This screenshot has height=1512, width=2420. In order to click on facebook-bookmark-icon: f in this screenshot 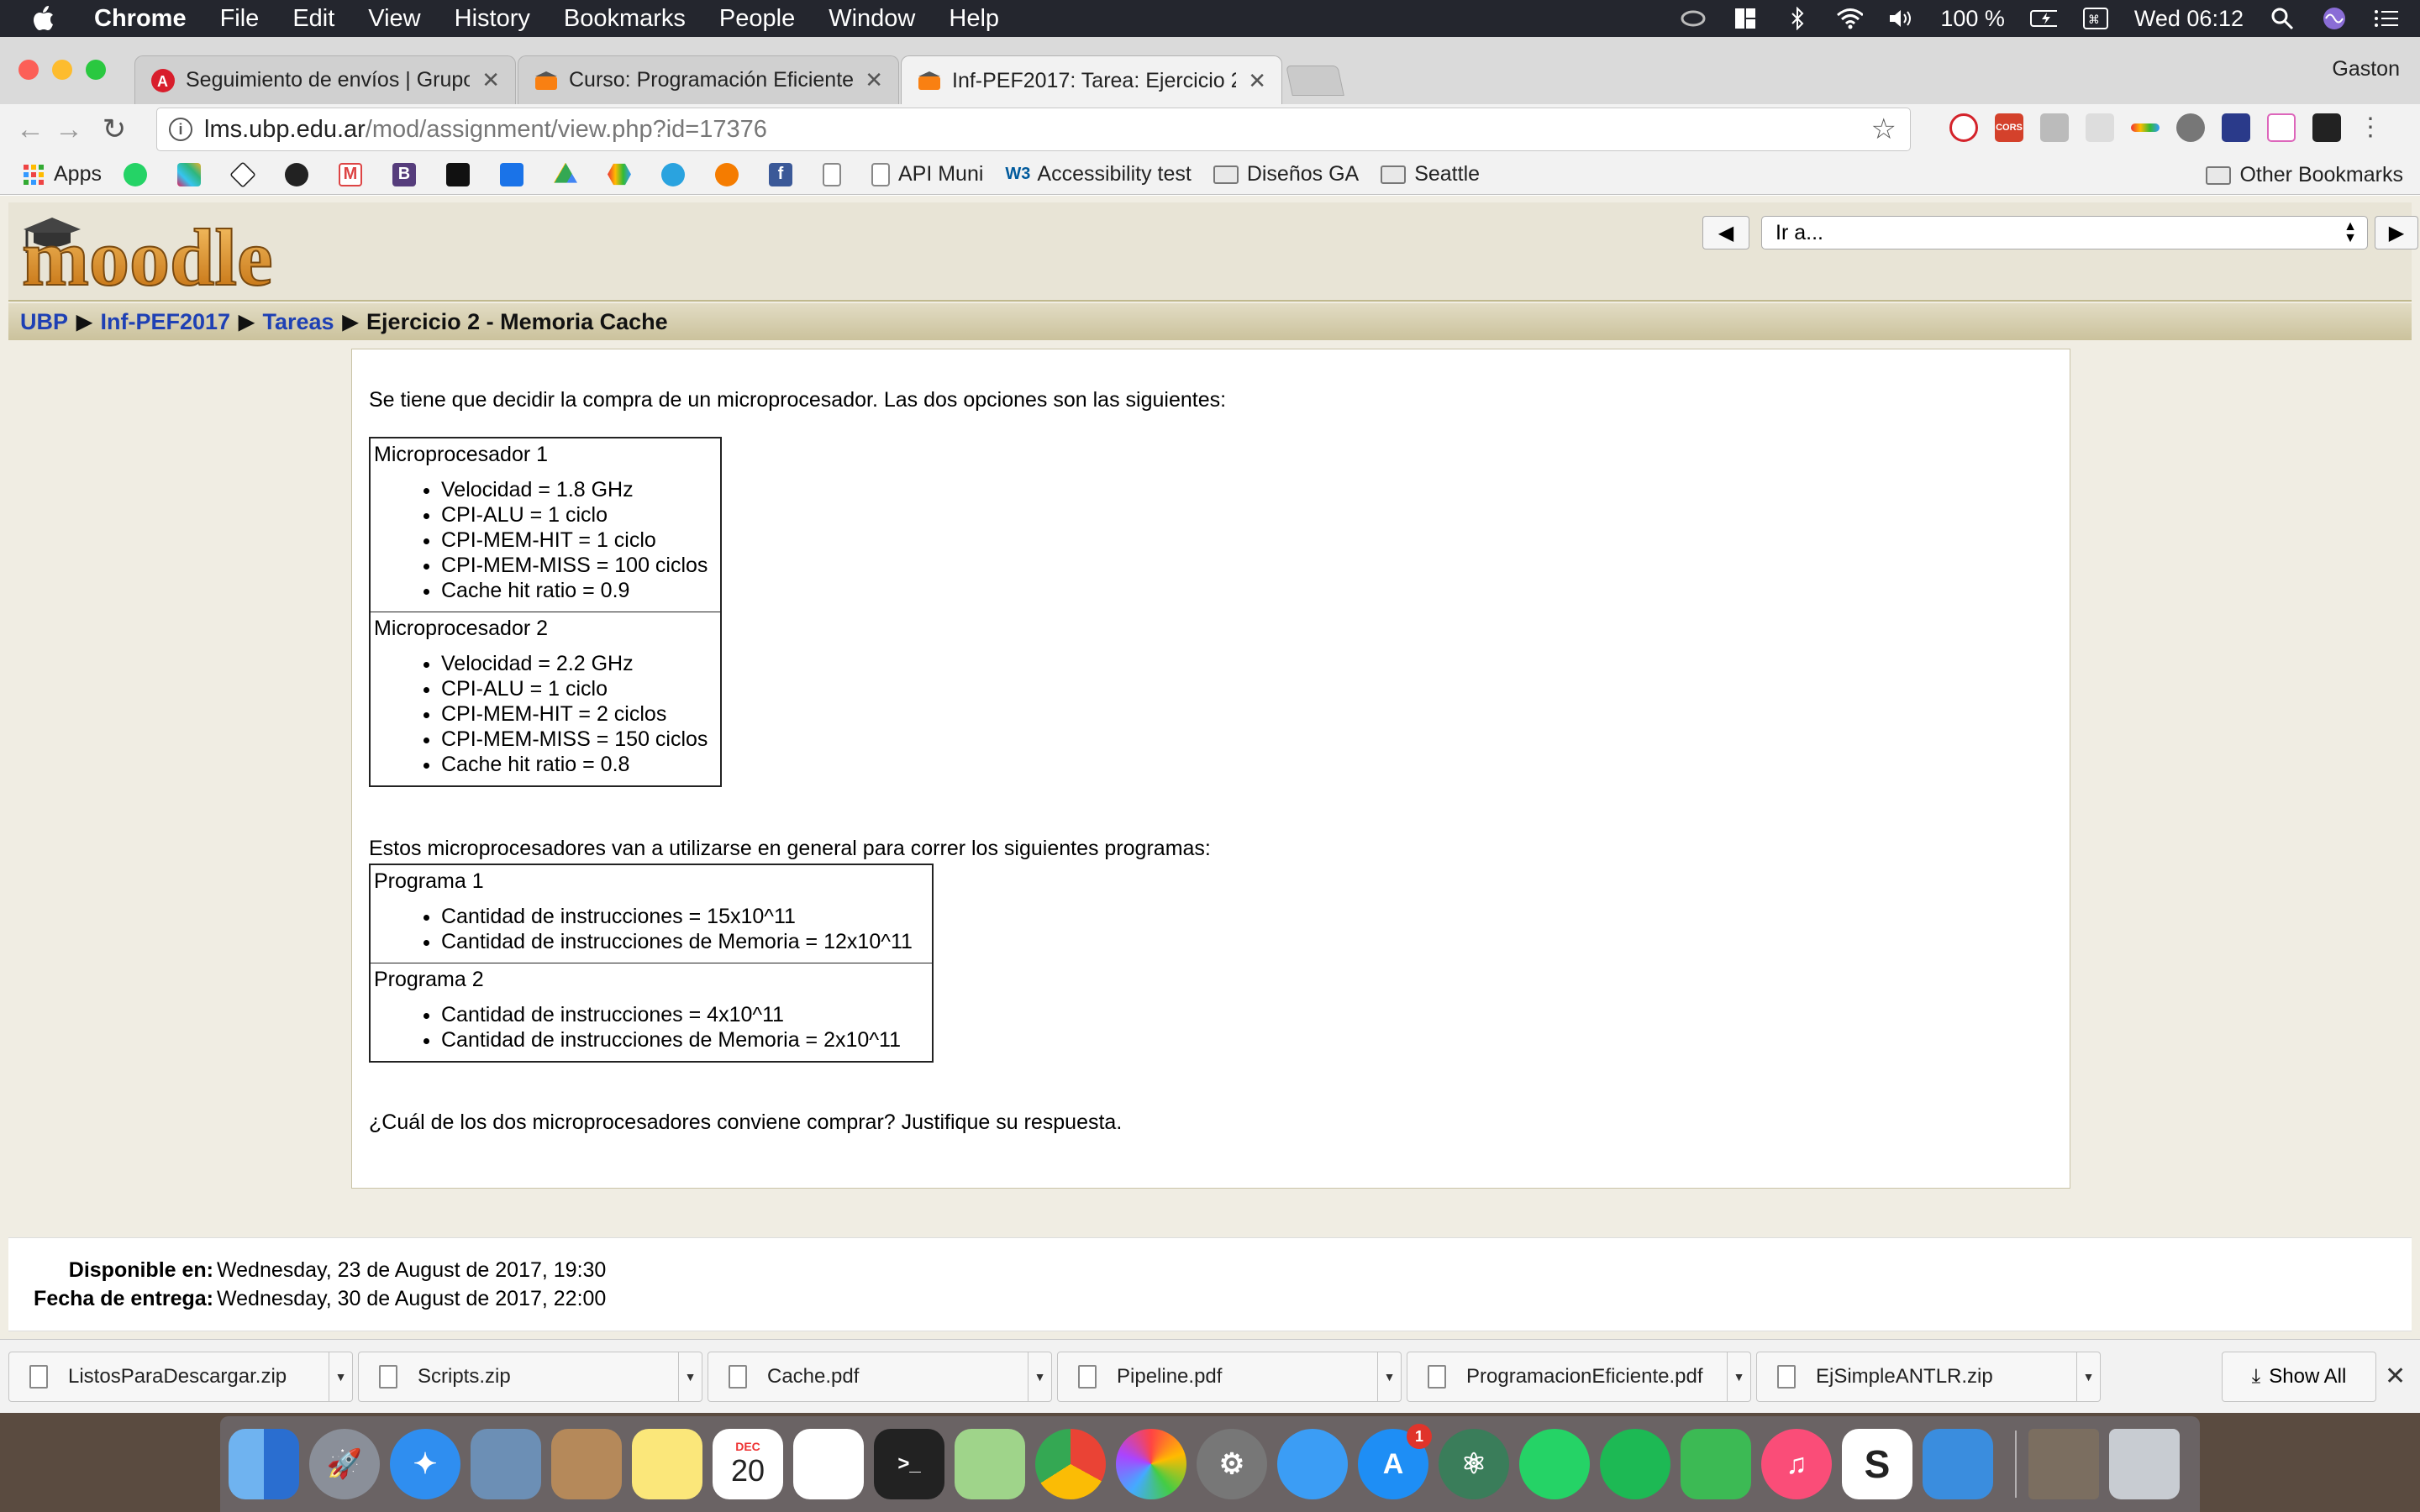, I will do `click(784, 174)`.